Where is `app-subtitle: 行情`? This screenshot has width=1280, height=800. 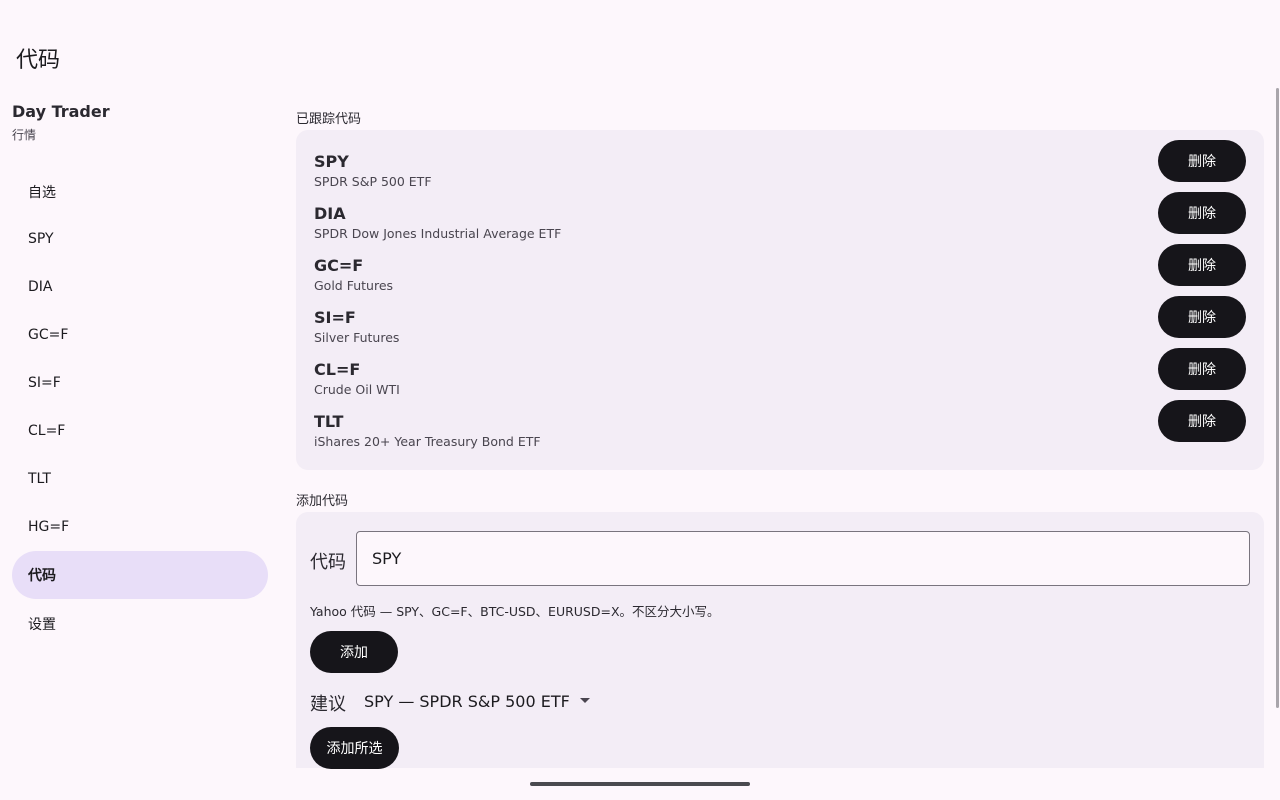
app-subtitle: 行情 is located at coordinates (24, 135).